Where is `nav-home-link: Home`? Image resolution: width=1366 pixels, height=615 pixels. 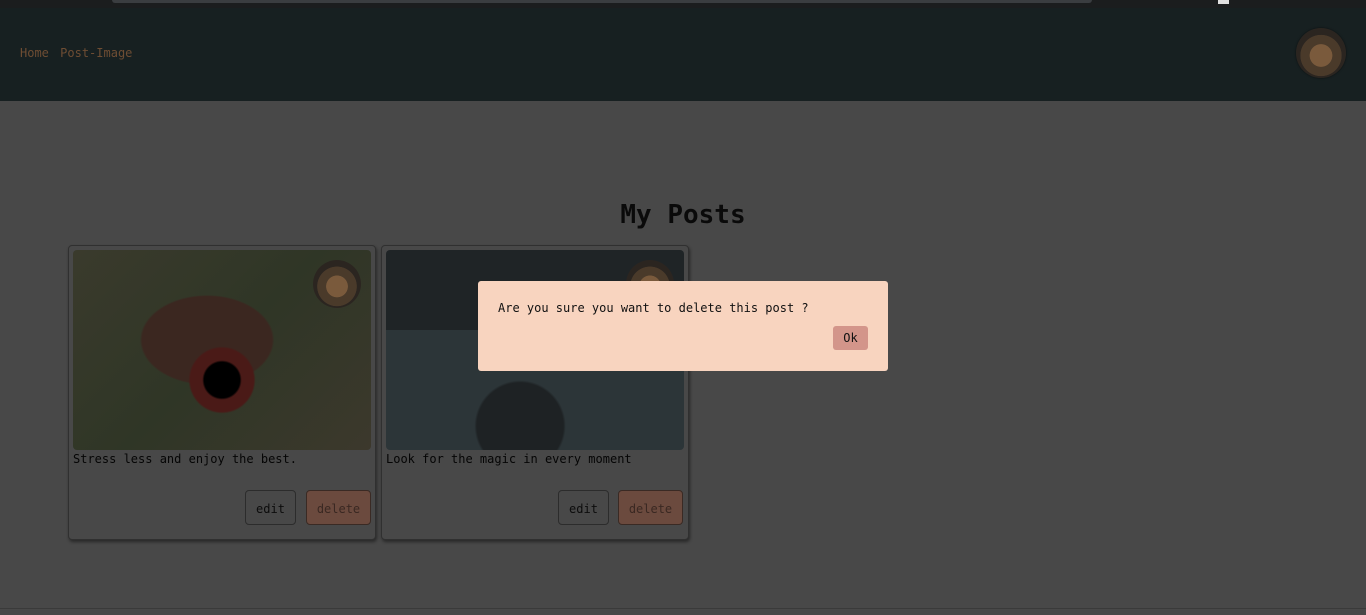 nav-home-link: Home is located at coordinates (34, 53).